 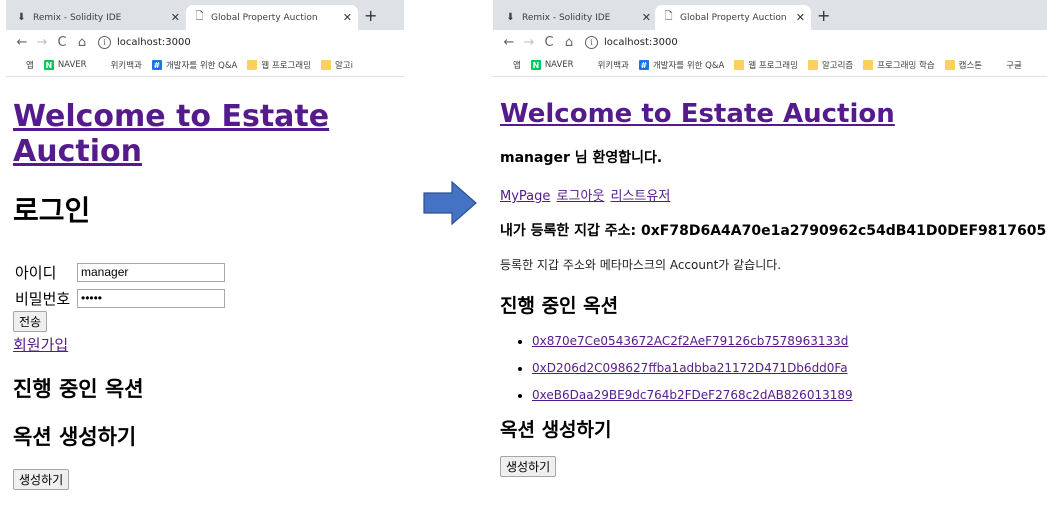 I want to click on bookmark-programming-study: 프로그래밍 학습, so click(x=899, y=65).